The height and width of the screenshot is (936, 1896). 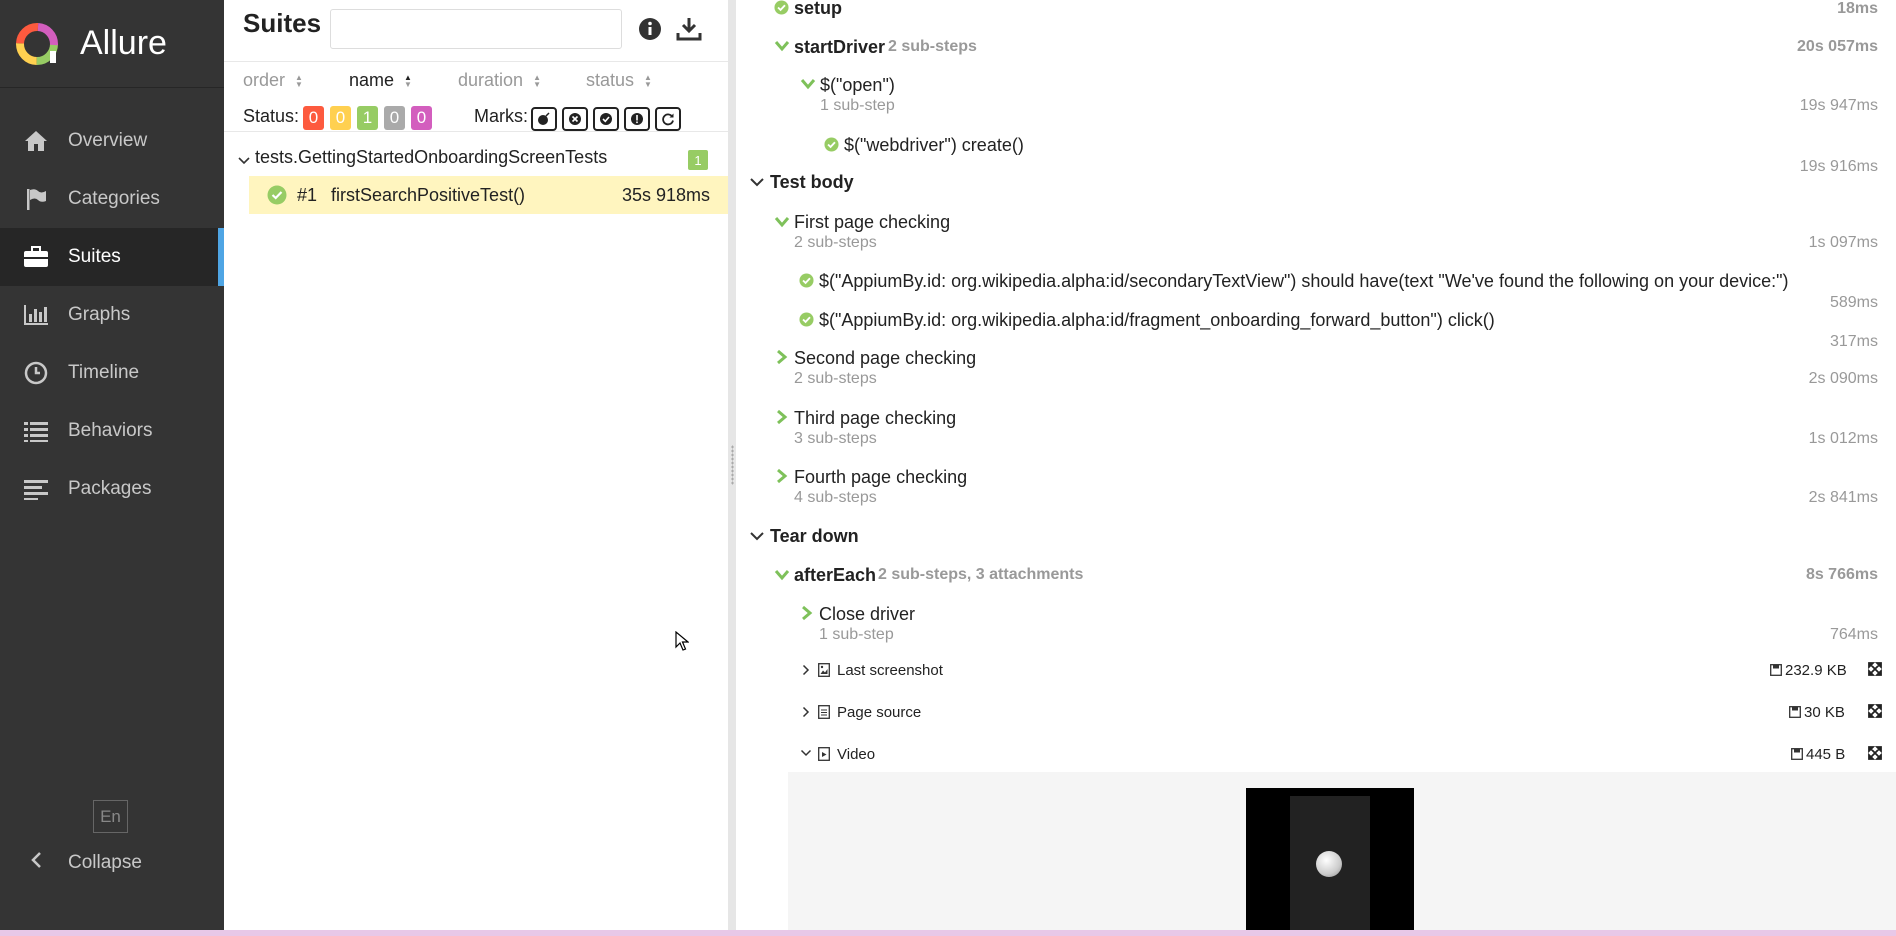 What do you see at coordinates (1795, 712) in the screenshot?
I see `save-icon` at bounding box center [1795, 712].